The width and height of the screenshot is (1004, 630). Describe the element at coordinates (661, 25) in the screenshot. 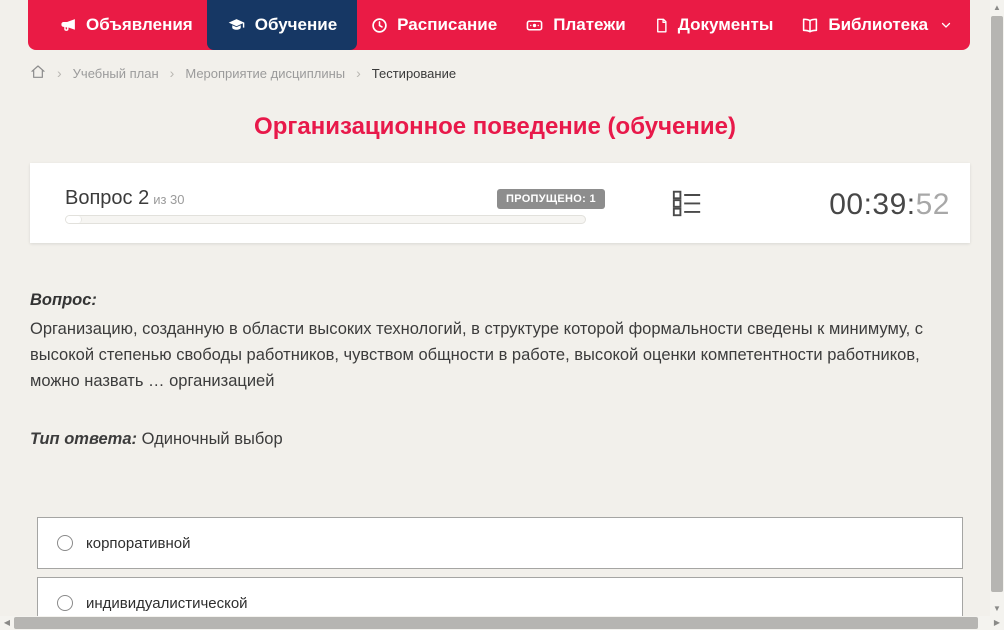

I see `document-icon` at that location.